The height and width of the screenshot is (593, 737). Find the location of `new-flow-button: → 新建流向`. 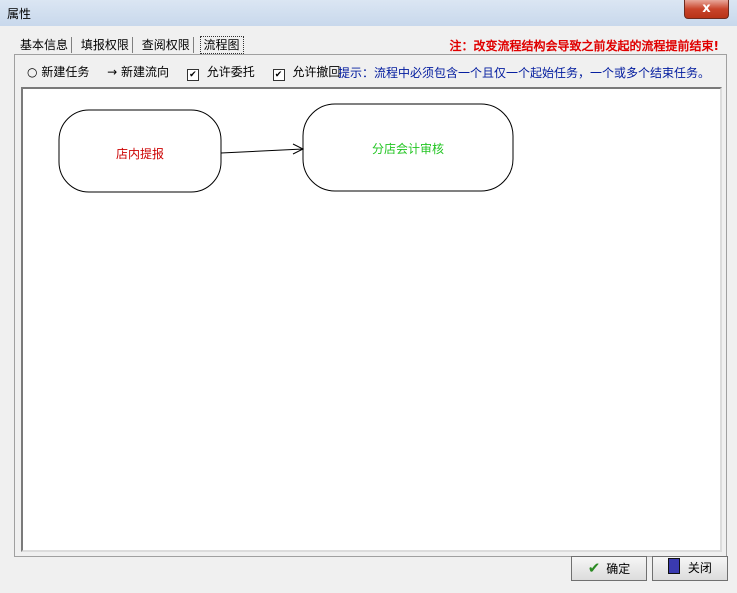

new-flow-button: → 新建流向 is located at coordinates (138, 71).